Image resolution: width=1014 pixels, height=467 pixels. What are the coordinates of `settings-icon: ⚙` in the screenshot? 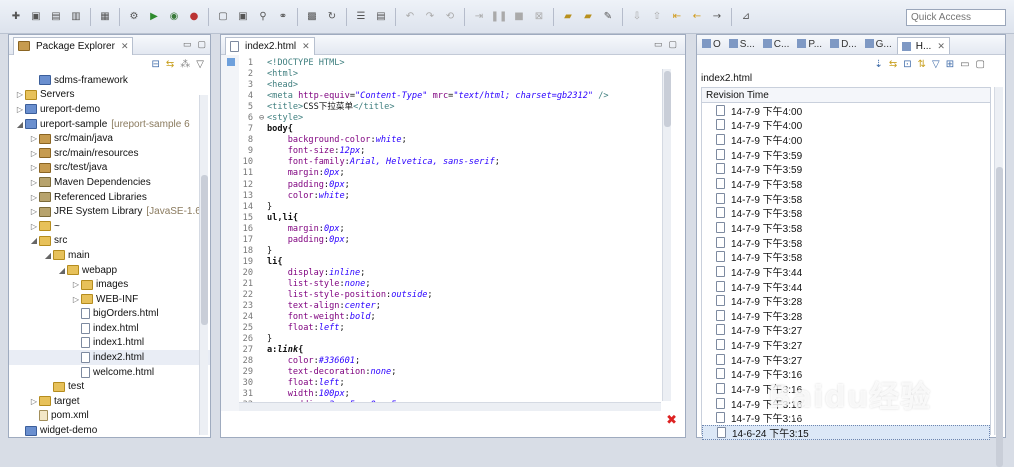 It's located at (134, 17).